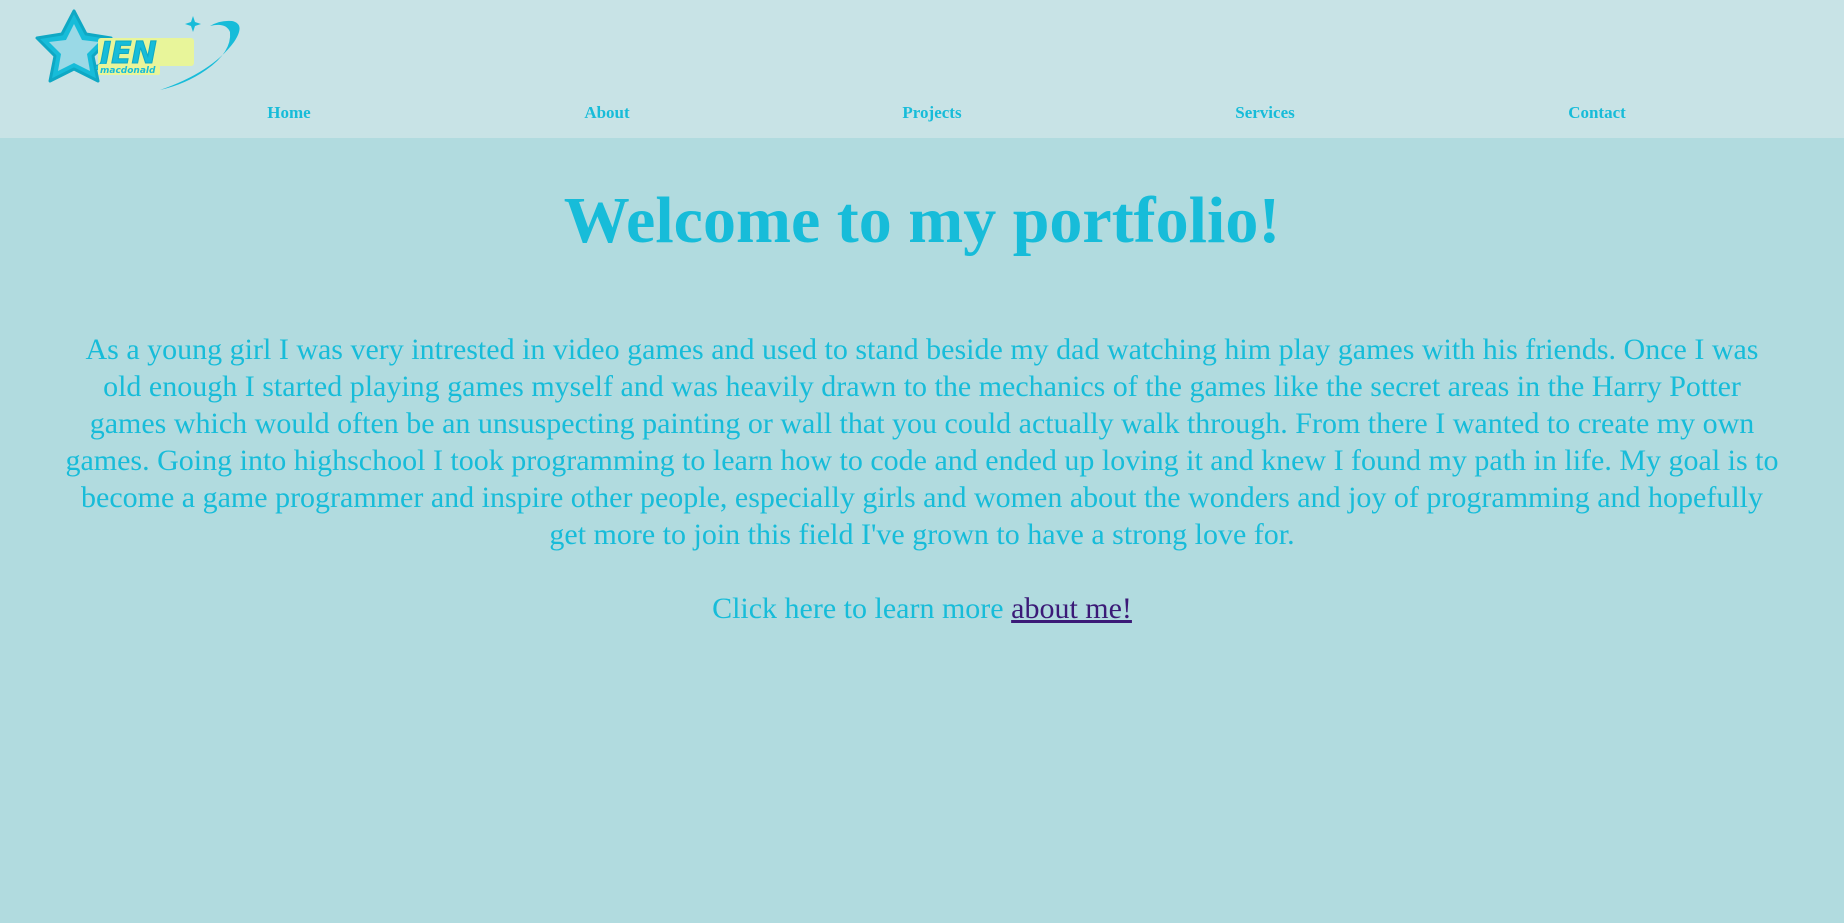 The height and width of the screenshot is (923, 1844). I want to click on main-nav: Home About Projects Services Contact, so click(922, 113).